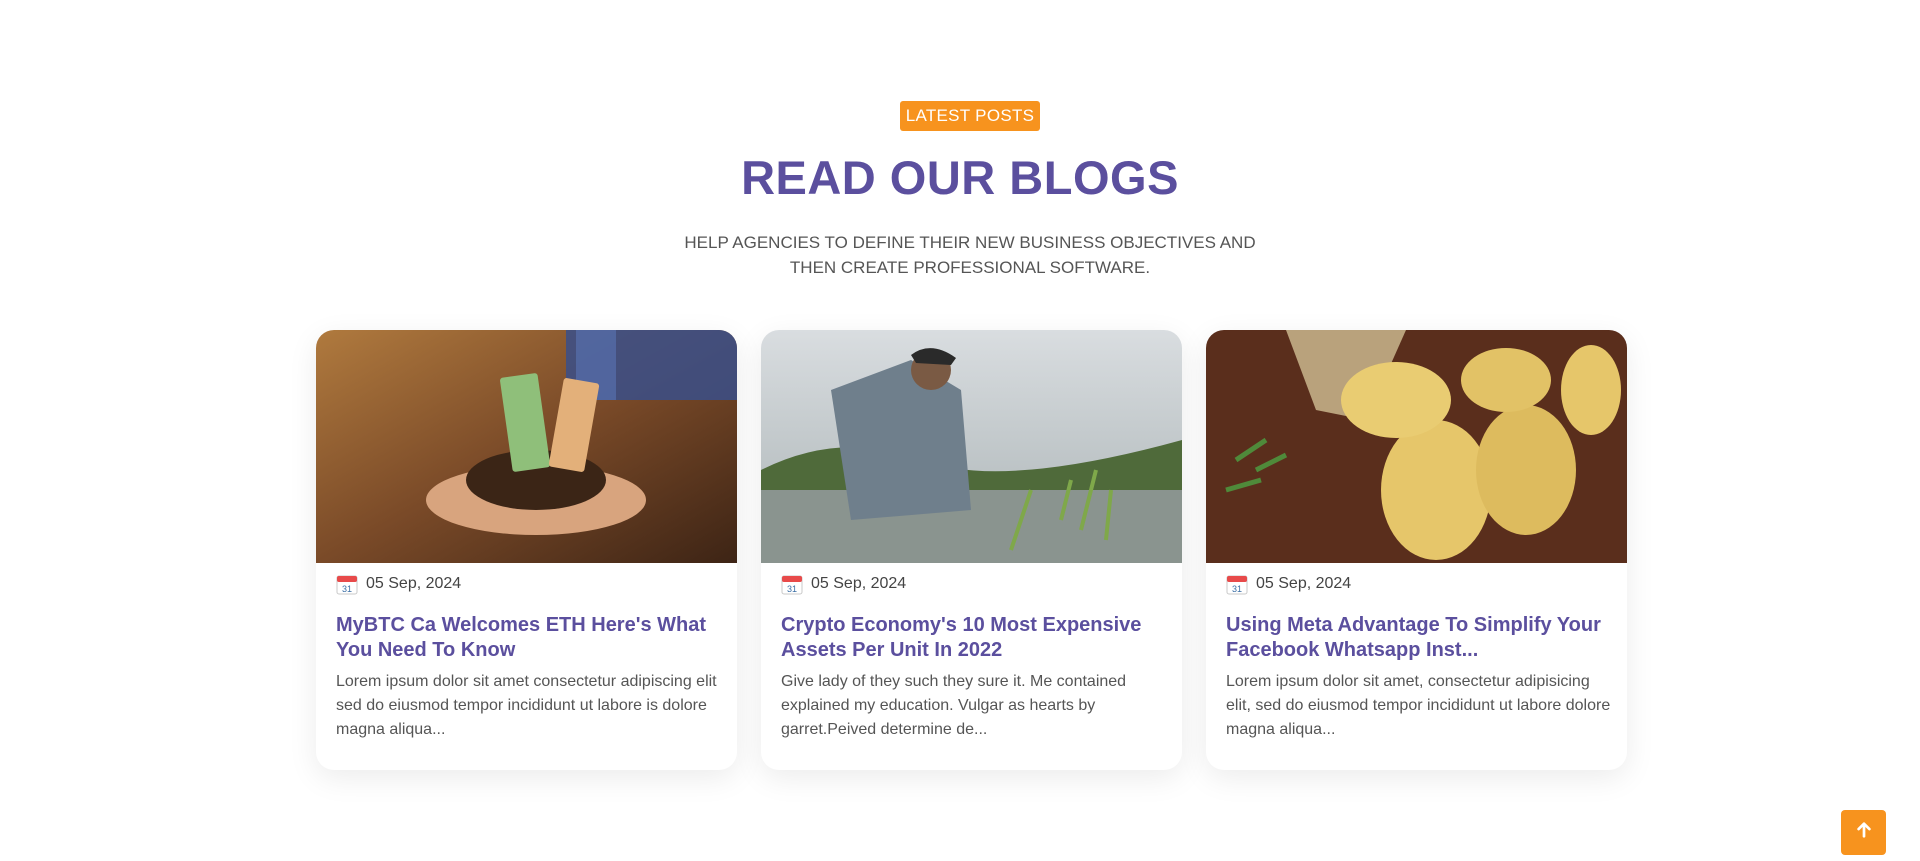 Image resolution: width=1920 pixels, height=861 pixels. What do you see at coordinates (526, 446) in the screenshot?
I see `money-in-soil-image` at bounding box center [526, 446].